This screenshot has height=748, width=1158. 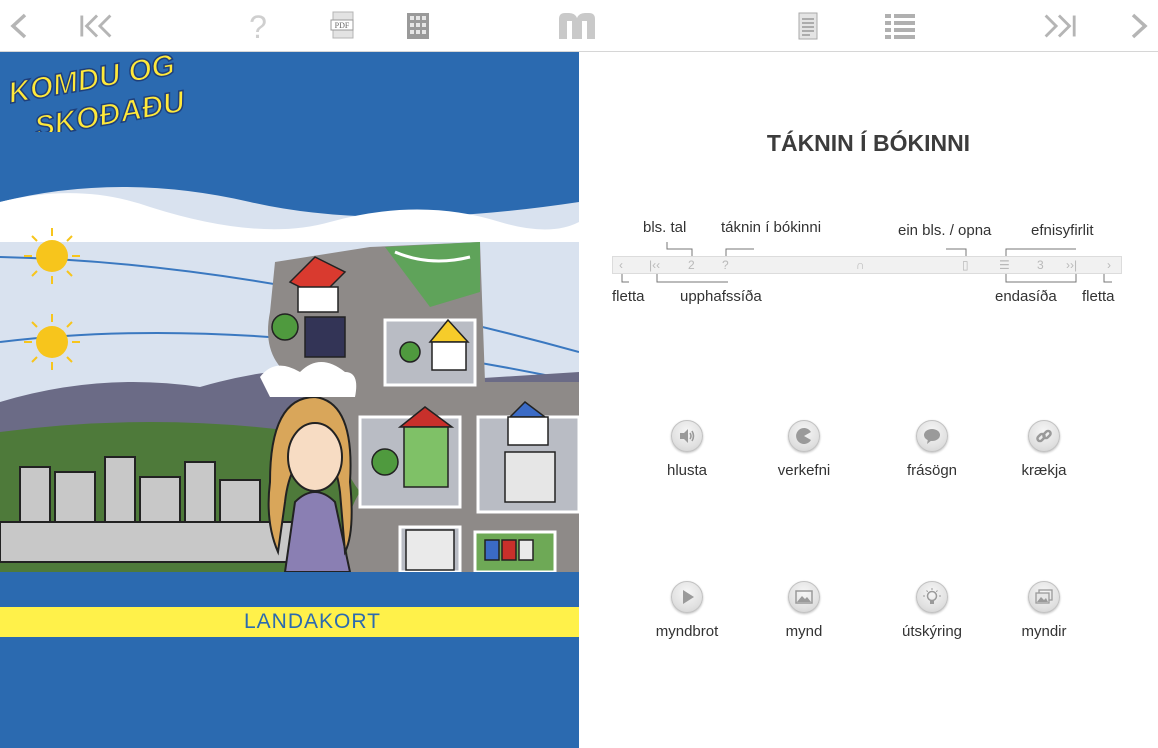 I want to click on icon-item-frasogn: frásögn, so click(x=932, y=449).